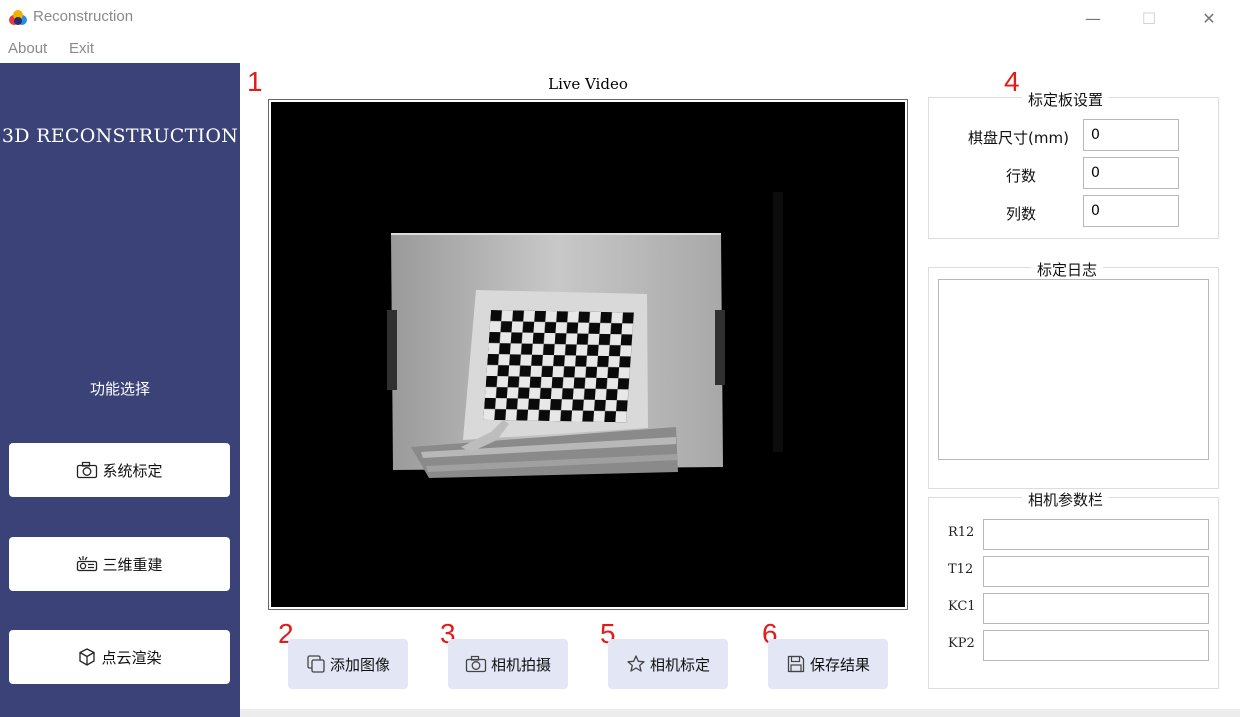 This screenshot has height=717, width=1240. I want to click on camera-capture-label: 相机拍摄, so click(520, 664).